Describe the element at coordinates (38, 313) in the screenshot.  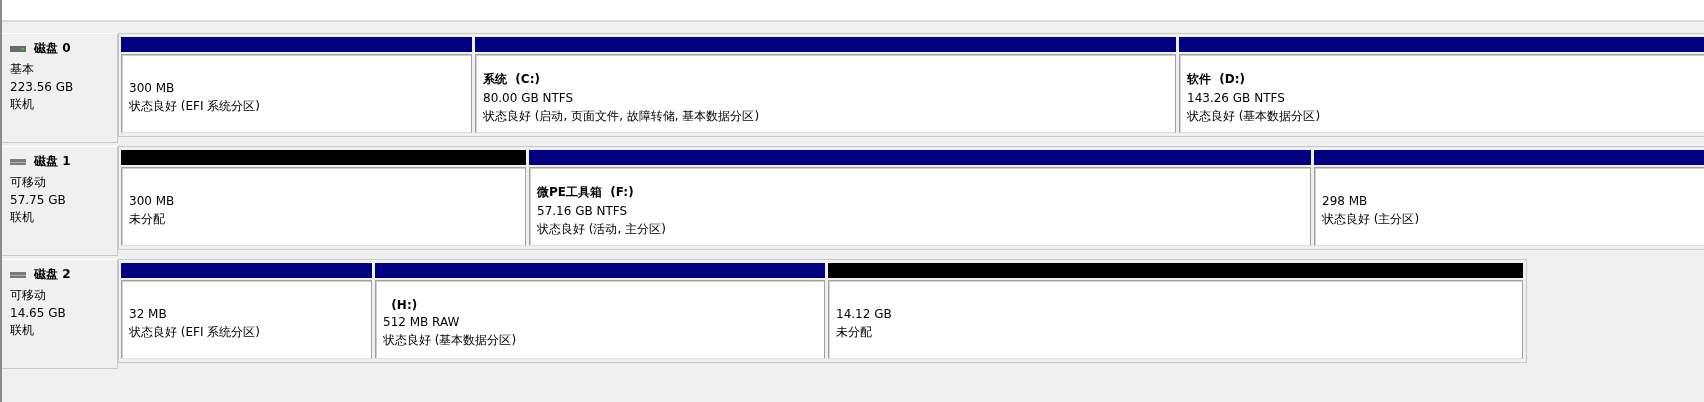
I see `disk-size: 14.65 GB` at that location.